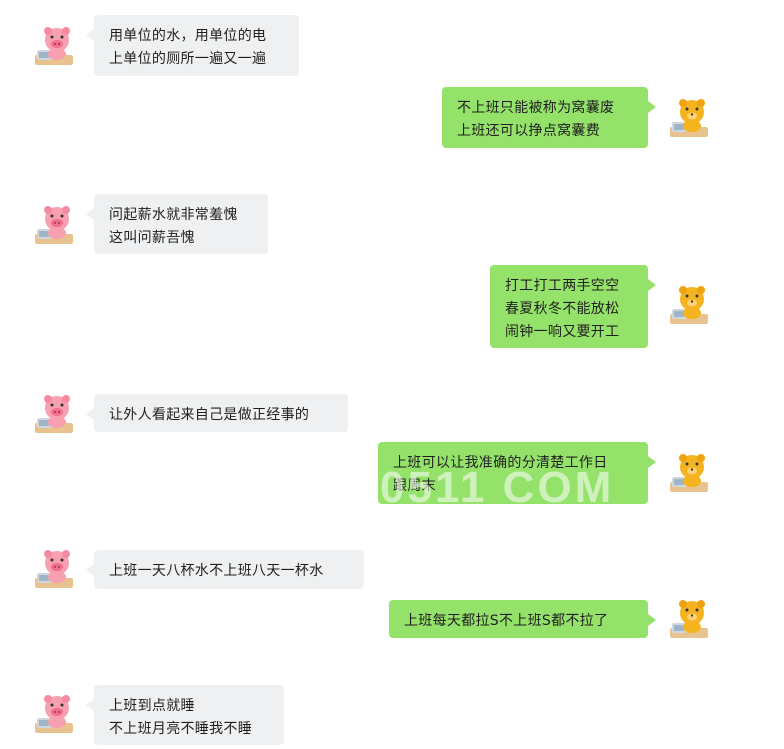 The height and width of the screenshot is (749, 784). What do you see at coordinates (185, 715) in the screenshot?
I see `chat-bubble: 上班到点就睡 不上班月亮不睡我不睡` at bounding box center [185, 715].